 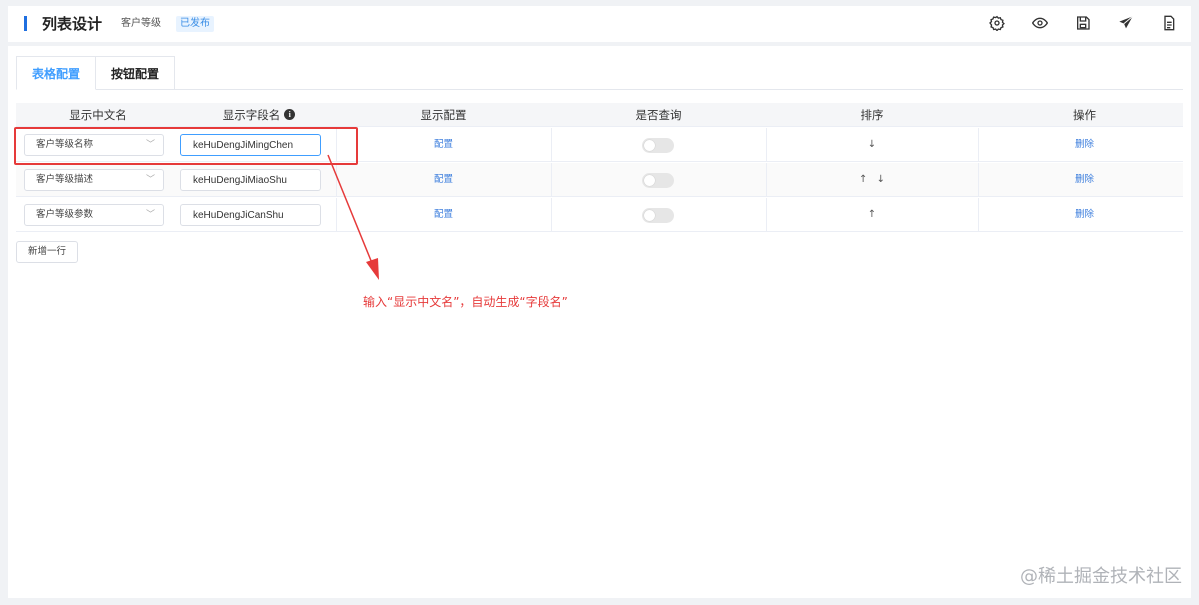 What do you see at coordinates (65, 179) in the screenshot?
I see `cn-name-value: 客户等级描述` at bounding box center [65, 179].